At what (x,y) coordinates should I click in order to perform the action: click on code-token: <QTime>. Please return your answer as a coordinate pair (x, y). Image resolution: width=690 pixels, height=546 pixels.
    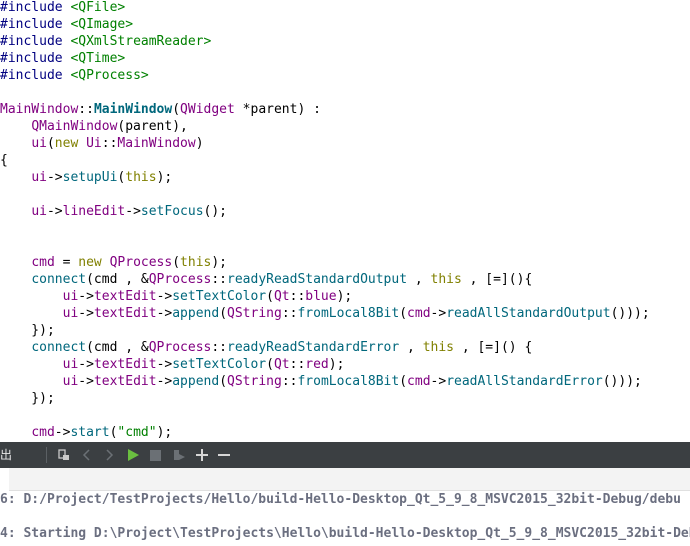
    Looking at the image, I should click on (98, 58).